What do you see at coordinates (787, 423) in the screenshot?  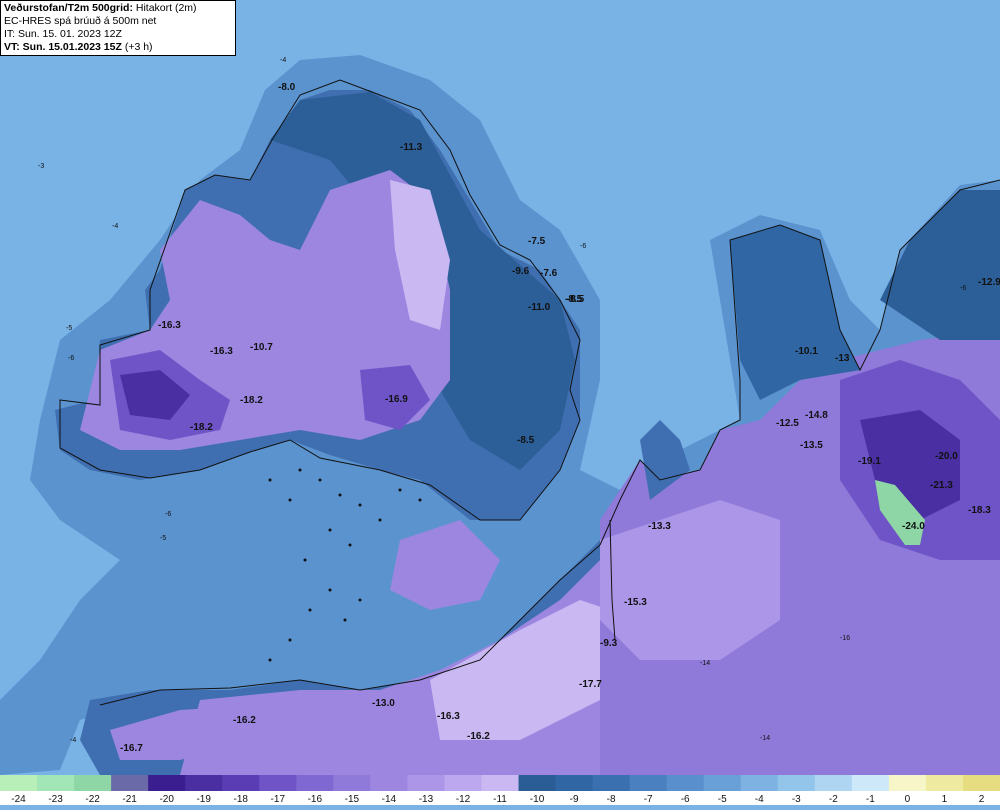 I see `temperature-value-label: -12.5` at bounding box center [787, 423].